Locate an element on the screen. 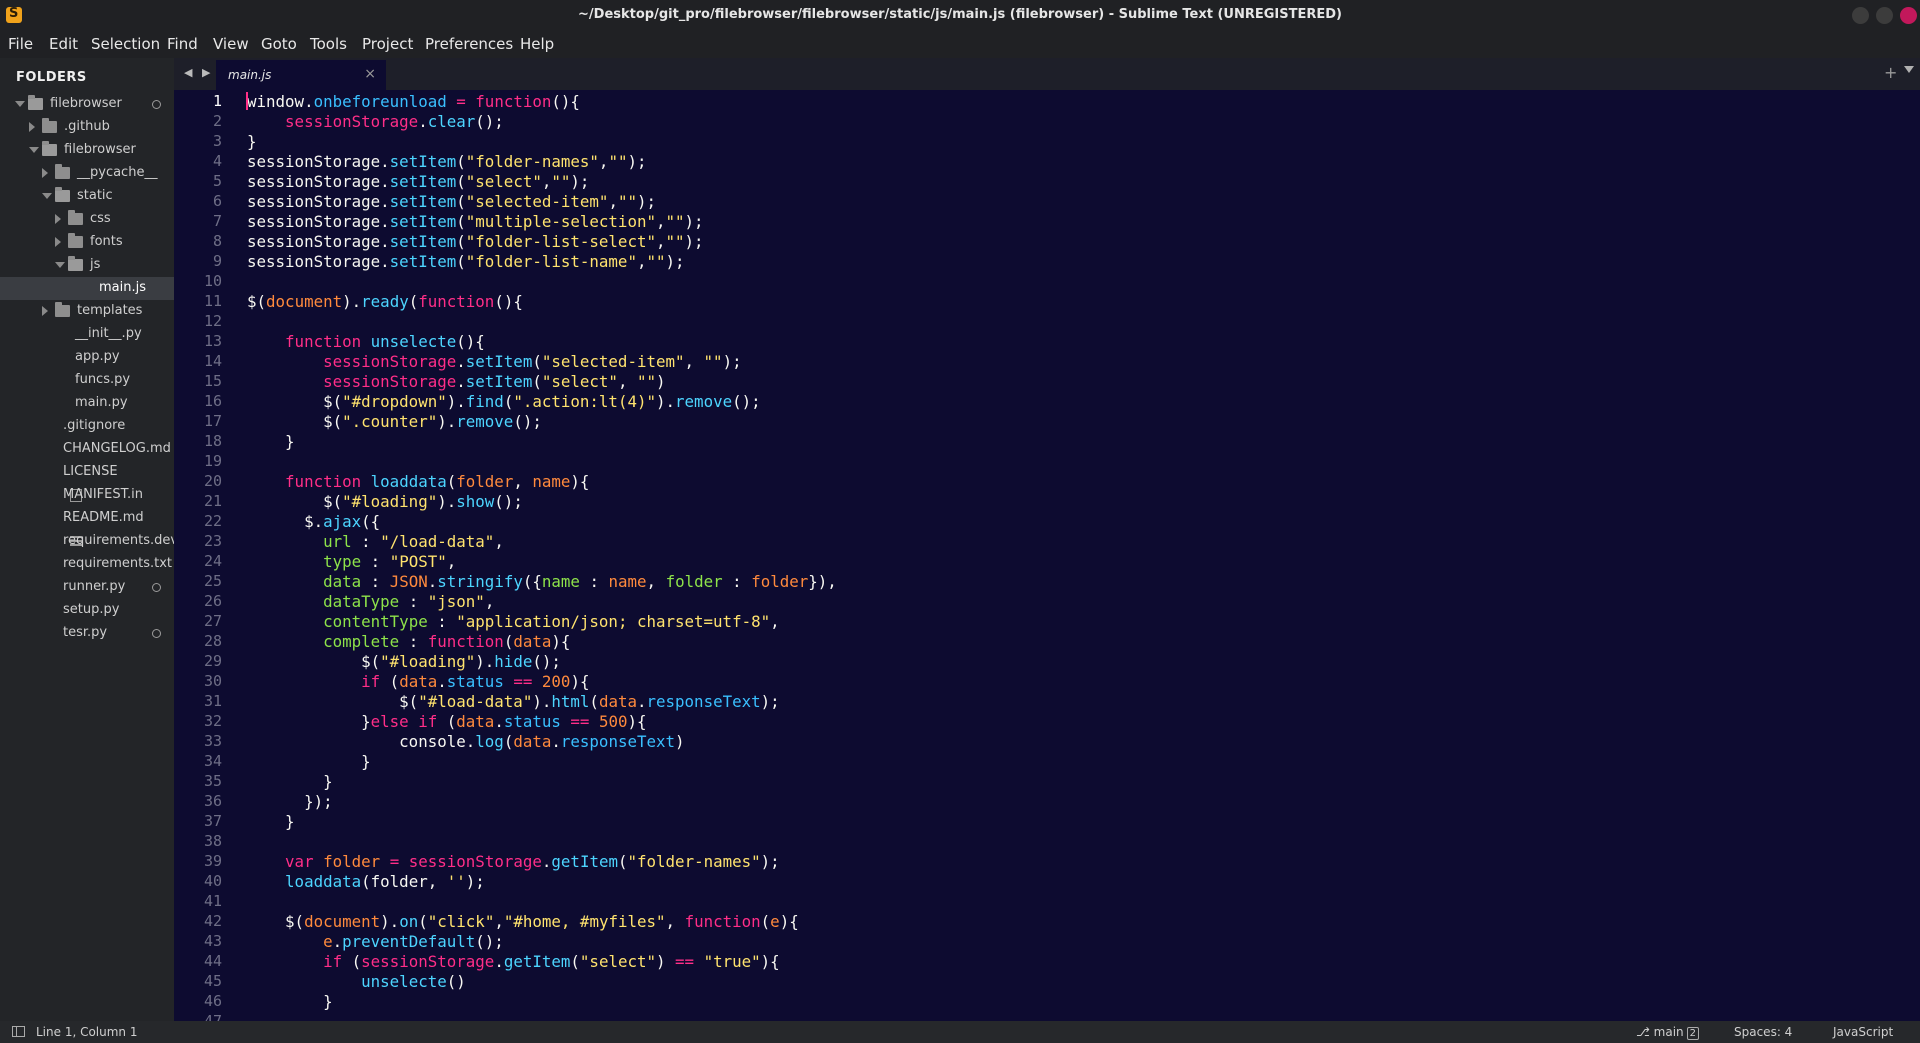 This screenshot has height=1043, width=1920. tab-nav-arrows-icon: ◀ ▶ is located at coordinates (198, 72).